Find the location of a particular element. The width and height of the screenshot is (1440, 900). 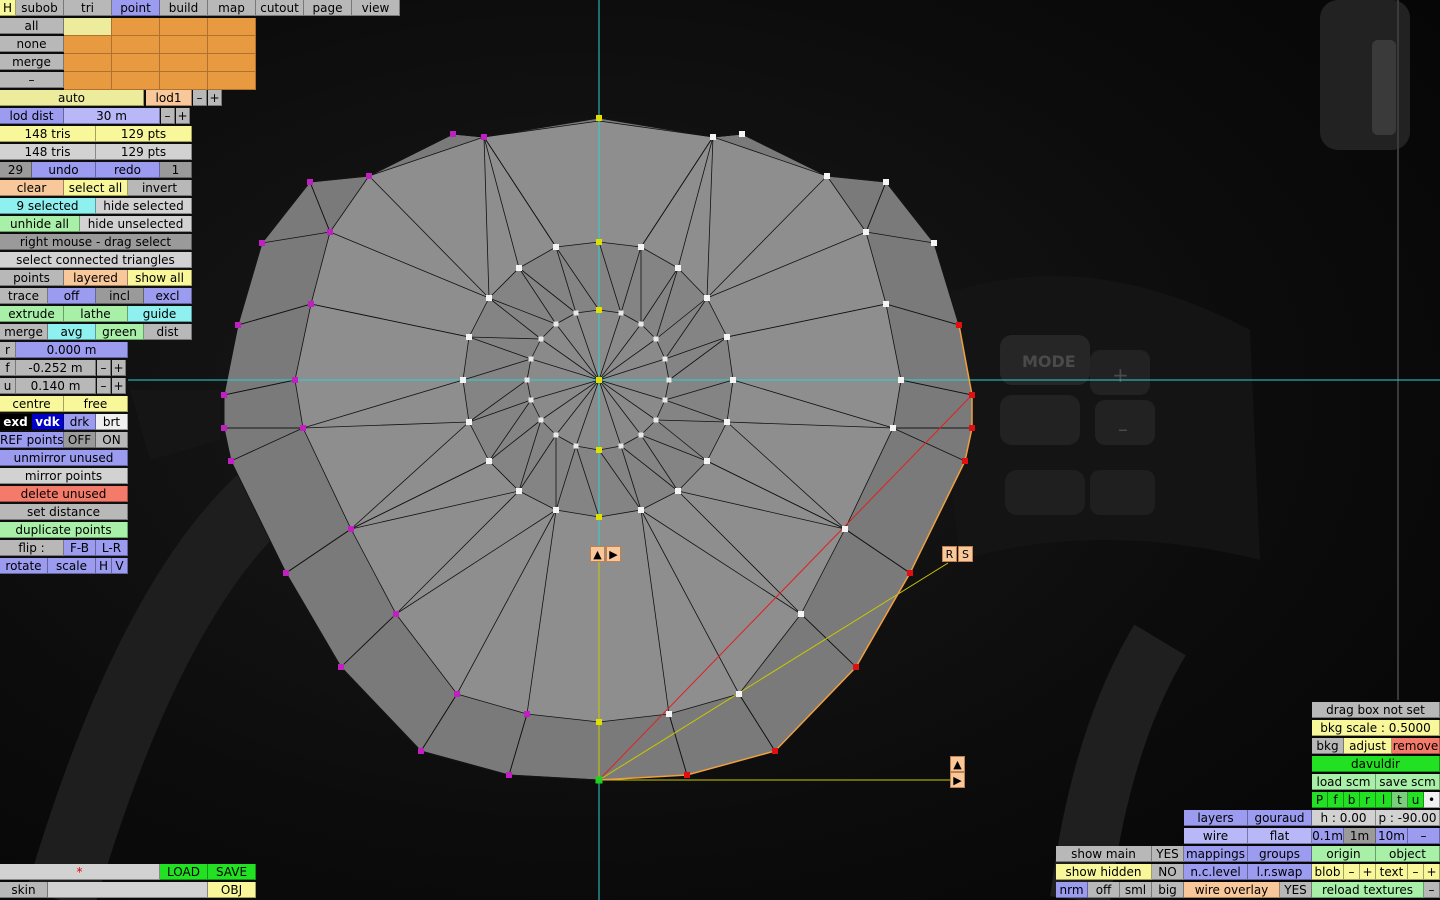

set-distance-button: set distance is located at coordinates (64, 512).